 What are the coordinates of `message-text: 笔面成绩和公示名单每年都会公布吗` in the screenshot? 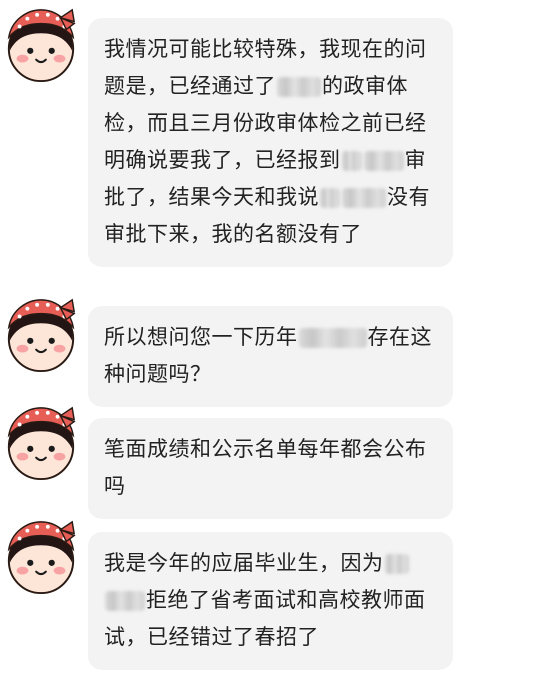 It's located at (270, 468).